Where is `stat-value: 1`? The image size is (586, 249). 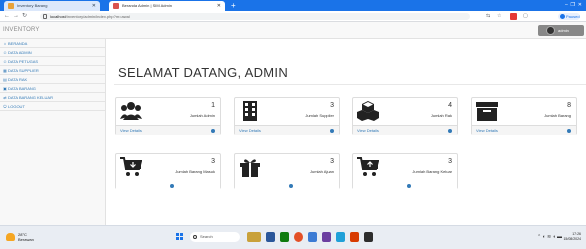
stat-value: 1 is located at coordinates (213, 105).